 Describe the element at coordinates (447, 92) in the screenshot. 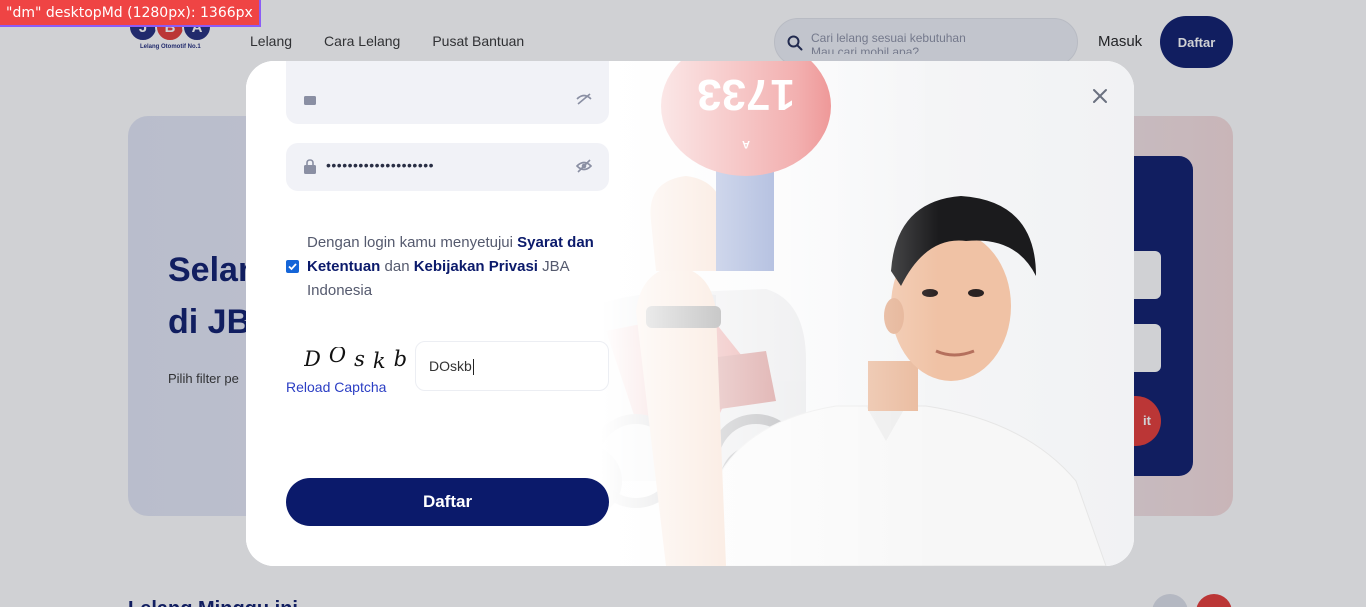

I see `password-field` at that location.